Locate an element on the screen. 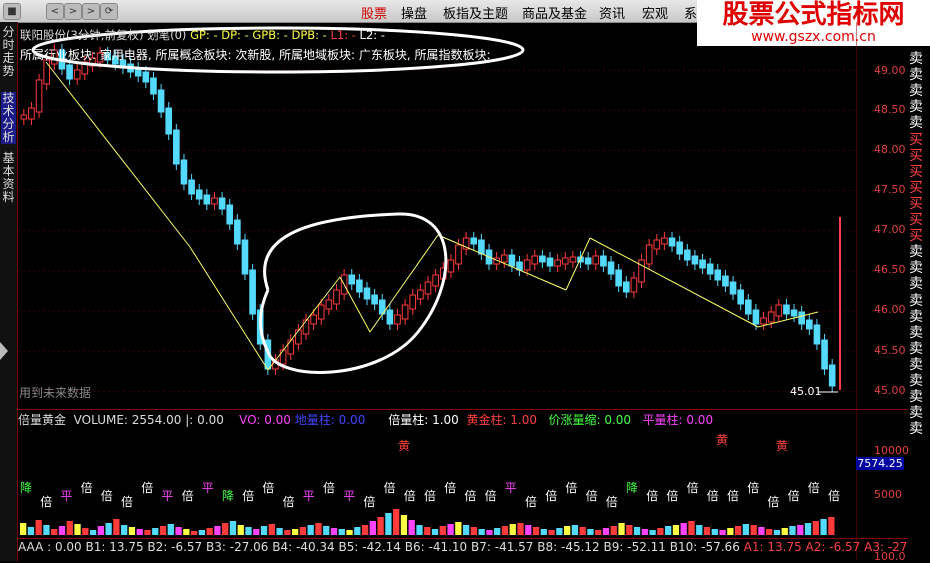  l1-value: L1: - is located at coordinates (343, 35).